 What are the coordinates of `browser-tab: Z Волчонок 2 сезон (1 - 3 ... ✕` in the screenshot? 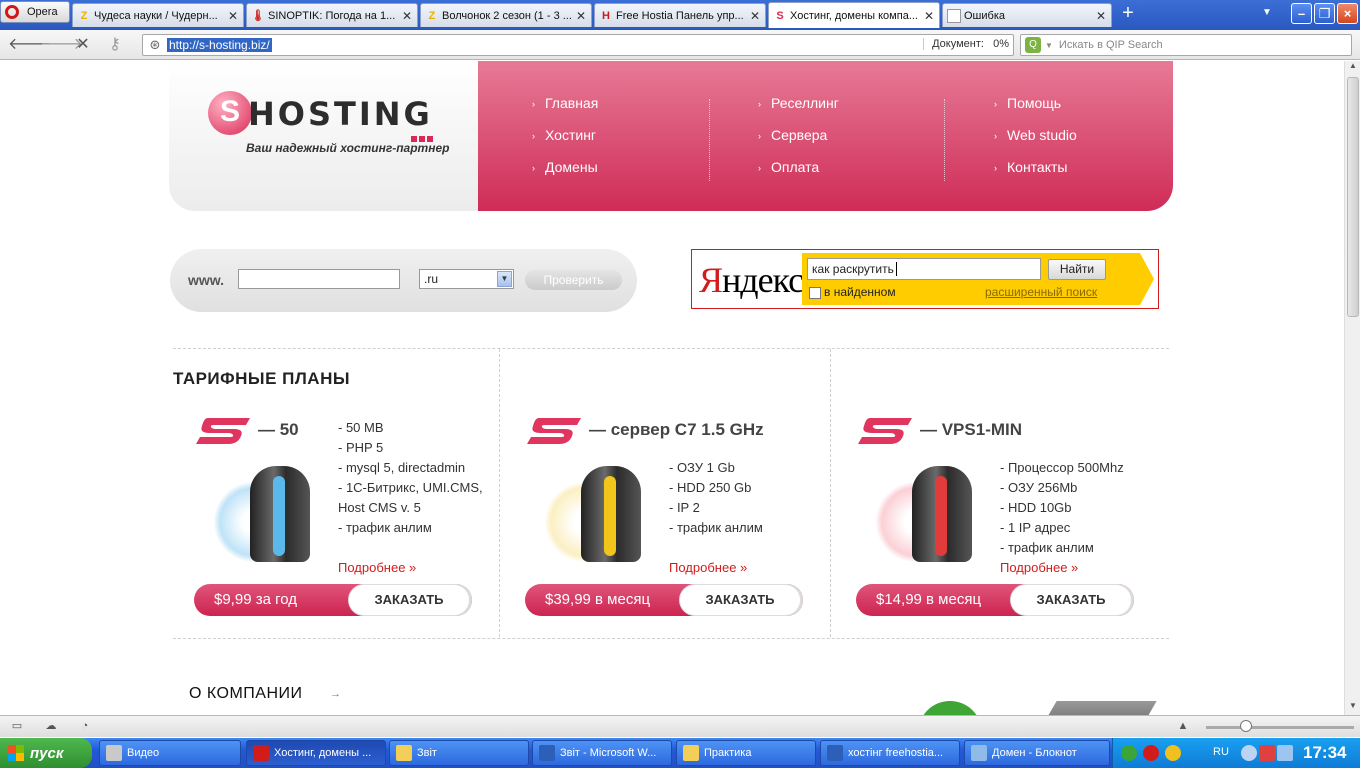 It's located at (506, 15).